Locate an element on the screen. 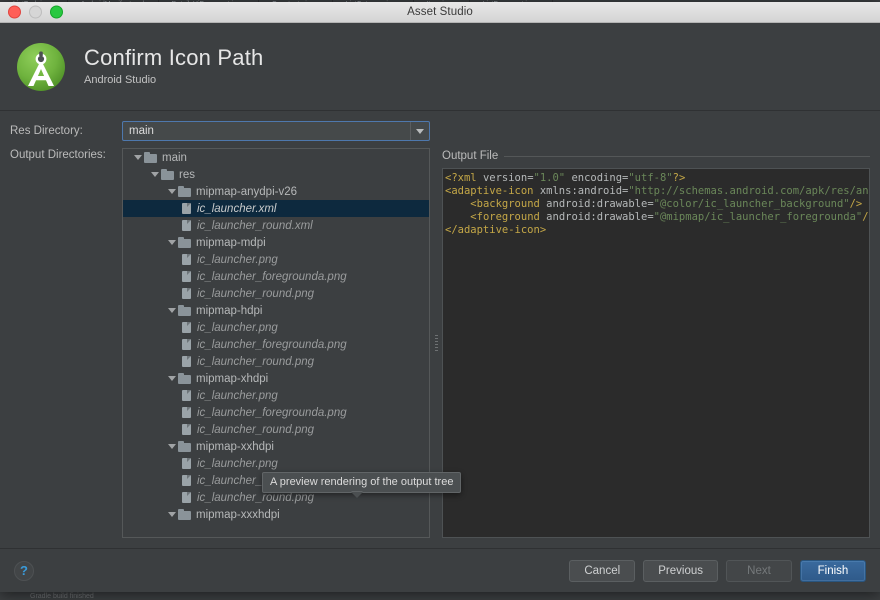 Image resolution: width=880 pixels, height=600 pixels. help-button: ? is located at coordinates (24, 570).